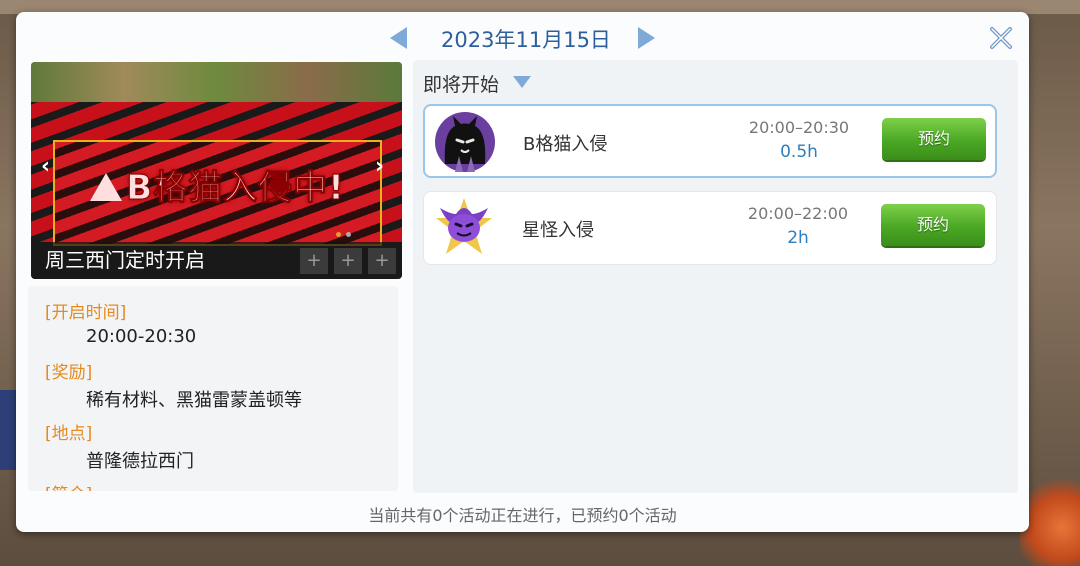 The height and width of the screenshot is (566, 1080). I want to click on location-value: 普隆德拉西门, so click(140, 461).